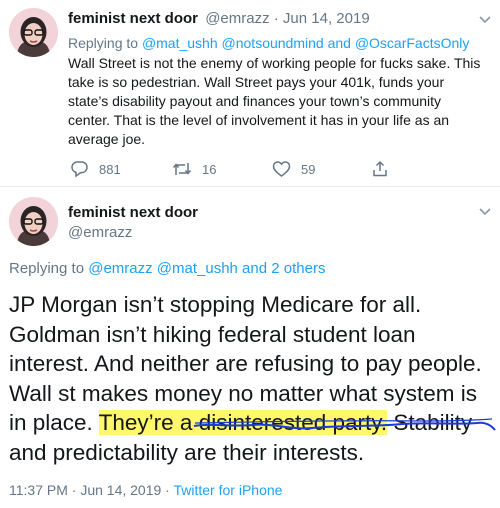 Image resolution: width=500 pixels, height=508 pixels. Describe the element at coordinates (95, 169) in the screenshot. I see `reply-button: 881` at that location.